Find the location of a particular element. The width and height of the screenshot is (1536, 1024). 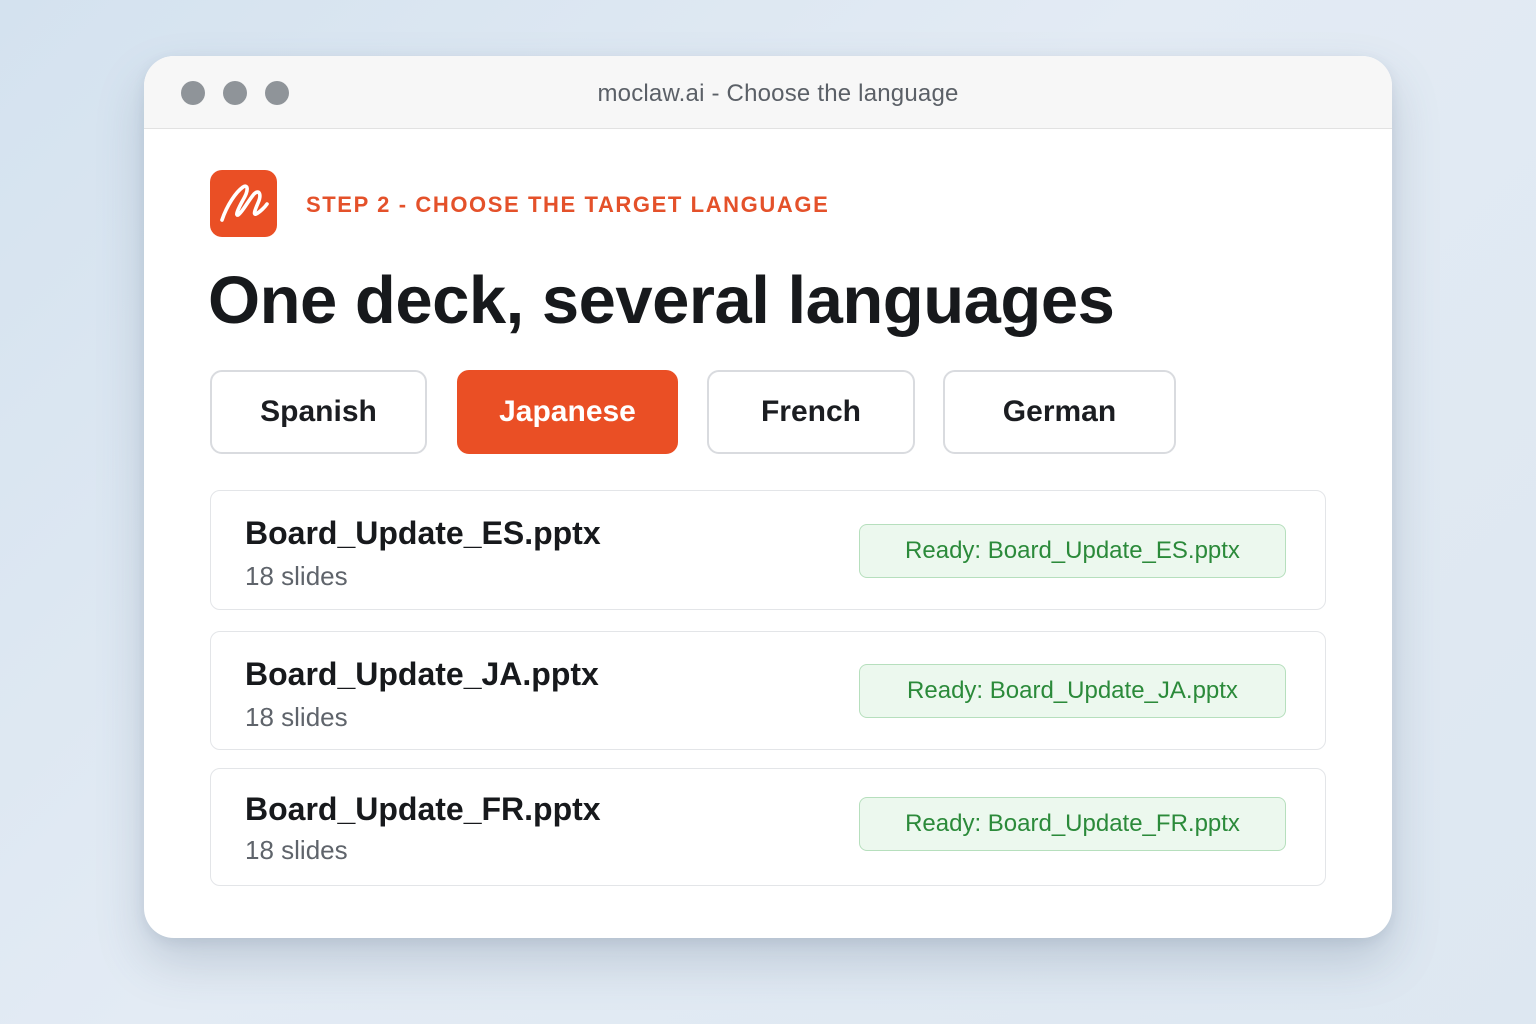

language-option-spanish: Spanish is located at coordinates (318, 412).